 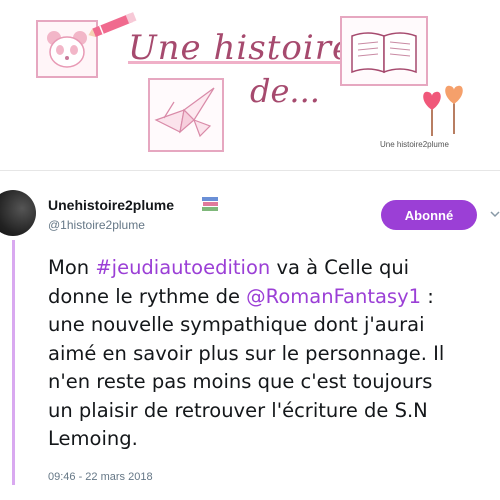 I want to click on tweet-line: Lemoing., so click(x=93, y=438).